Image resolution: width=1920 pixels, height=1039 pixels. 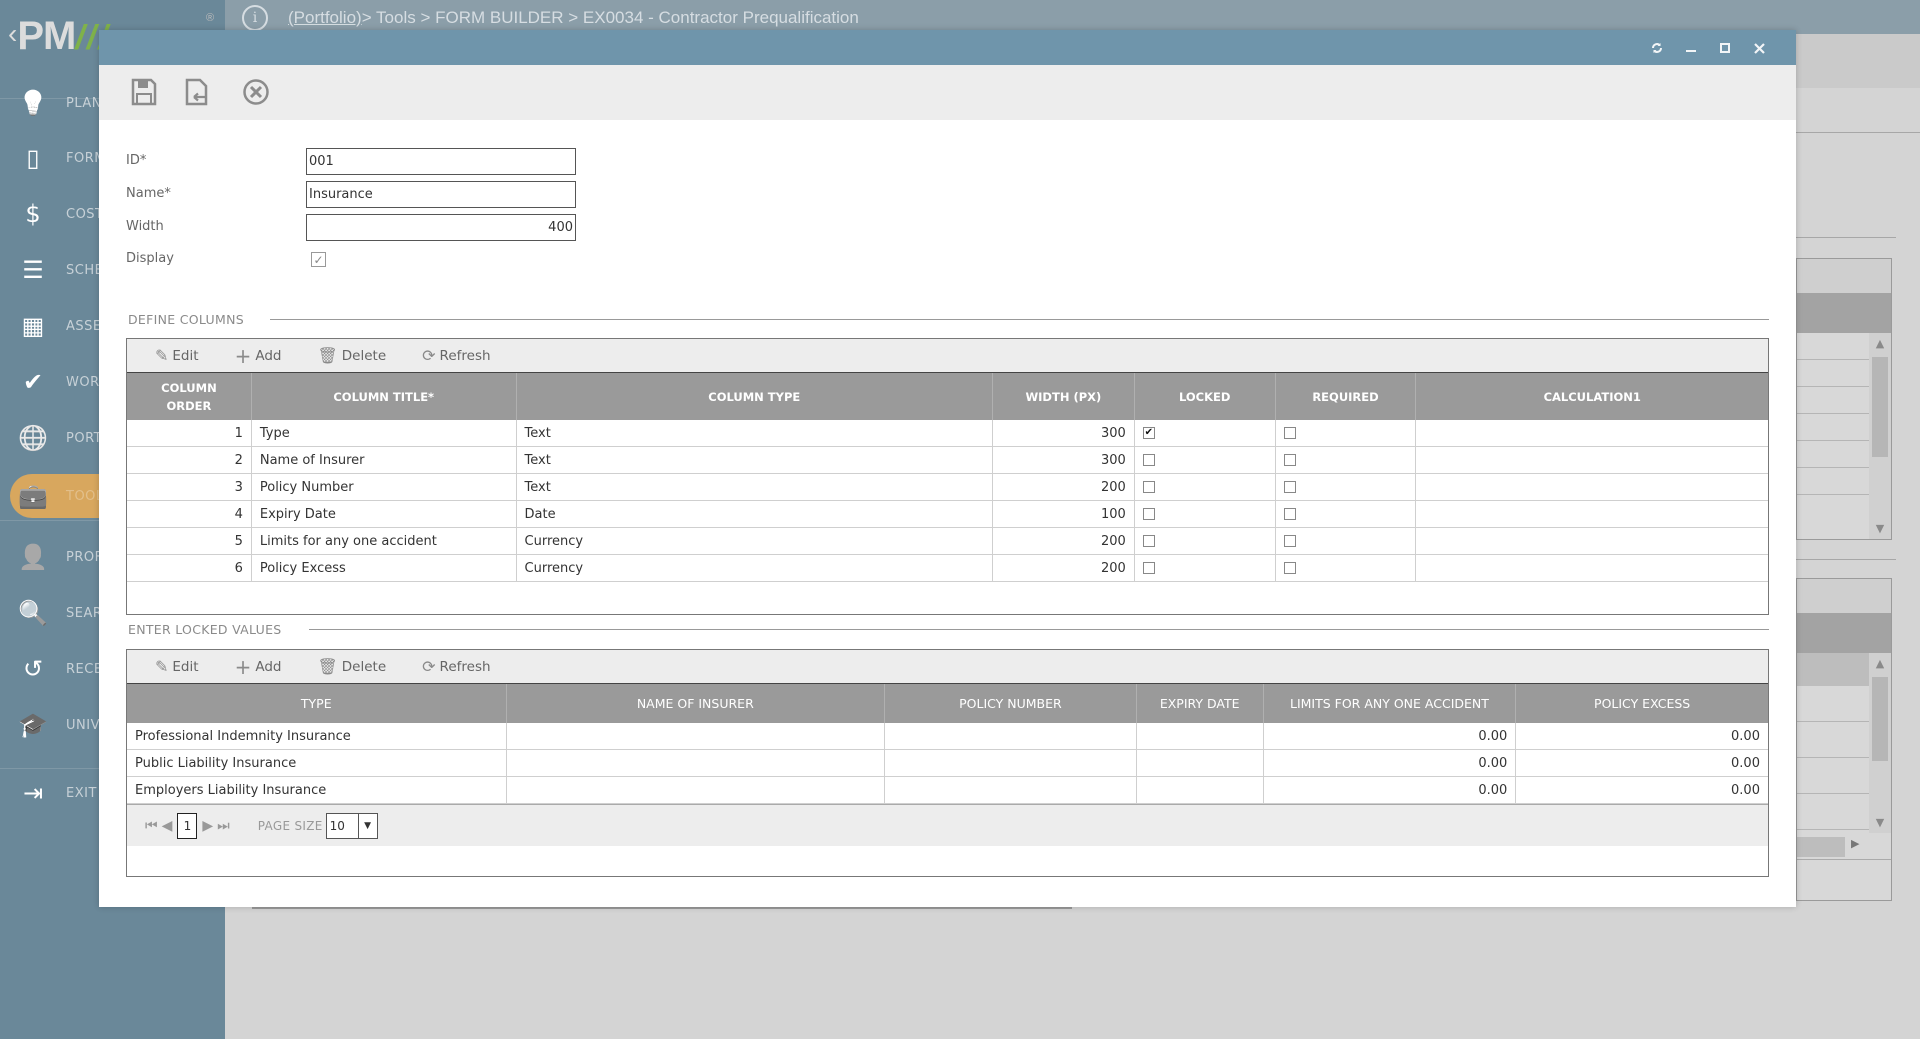 What do you see at coordinates (696, 703) in the screenshot?
I see `column-header: NAME OF INSURER` at bounding box center [696, 703].